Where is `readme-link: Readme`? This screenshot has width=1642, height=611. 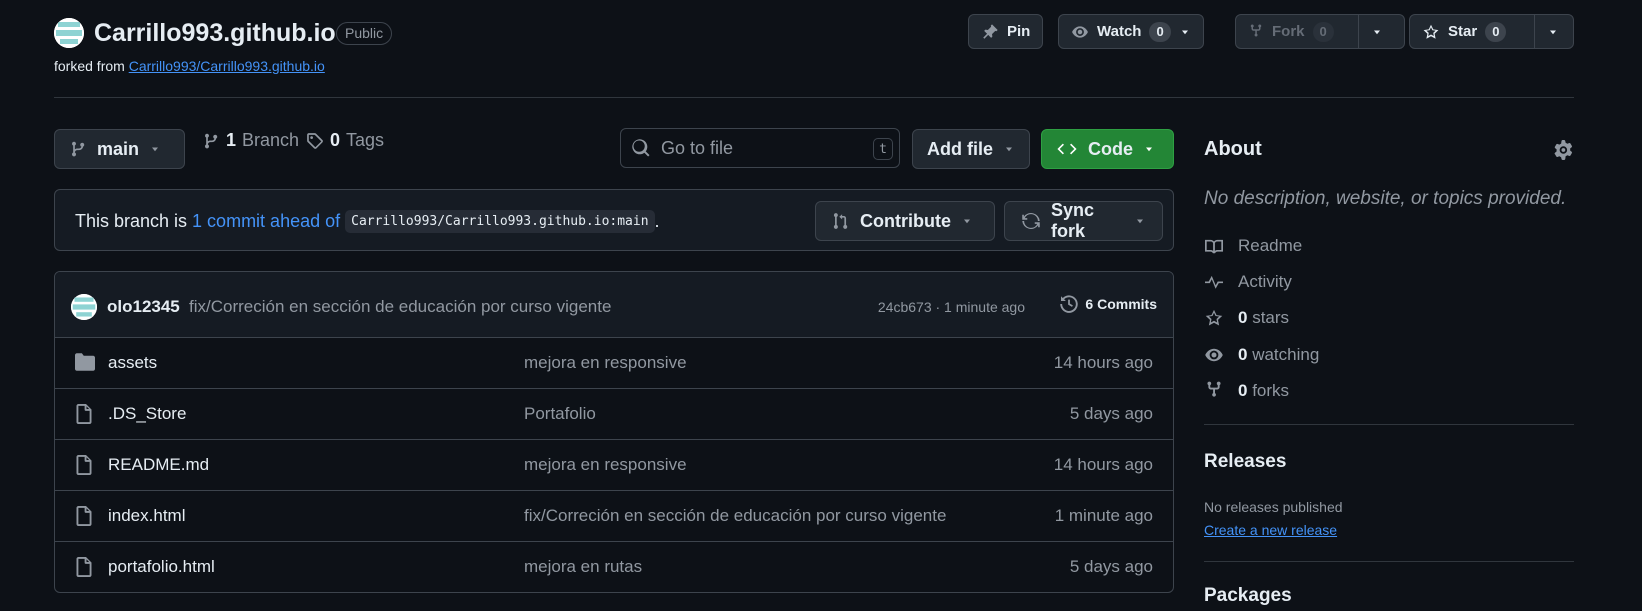
readme-link: Readme is located at coordinates (1253, 246).